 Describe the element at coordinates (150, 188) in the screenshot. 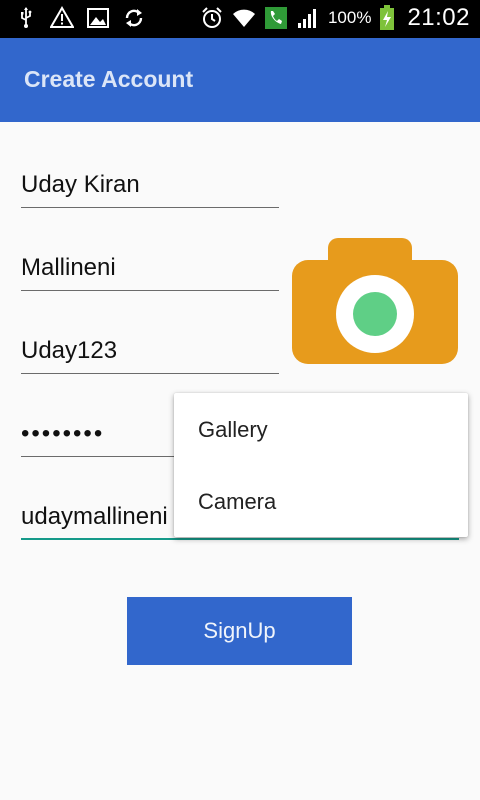

I see `first-name-field: Uday Kiran` at that location.